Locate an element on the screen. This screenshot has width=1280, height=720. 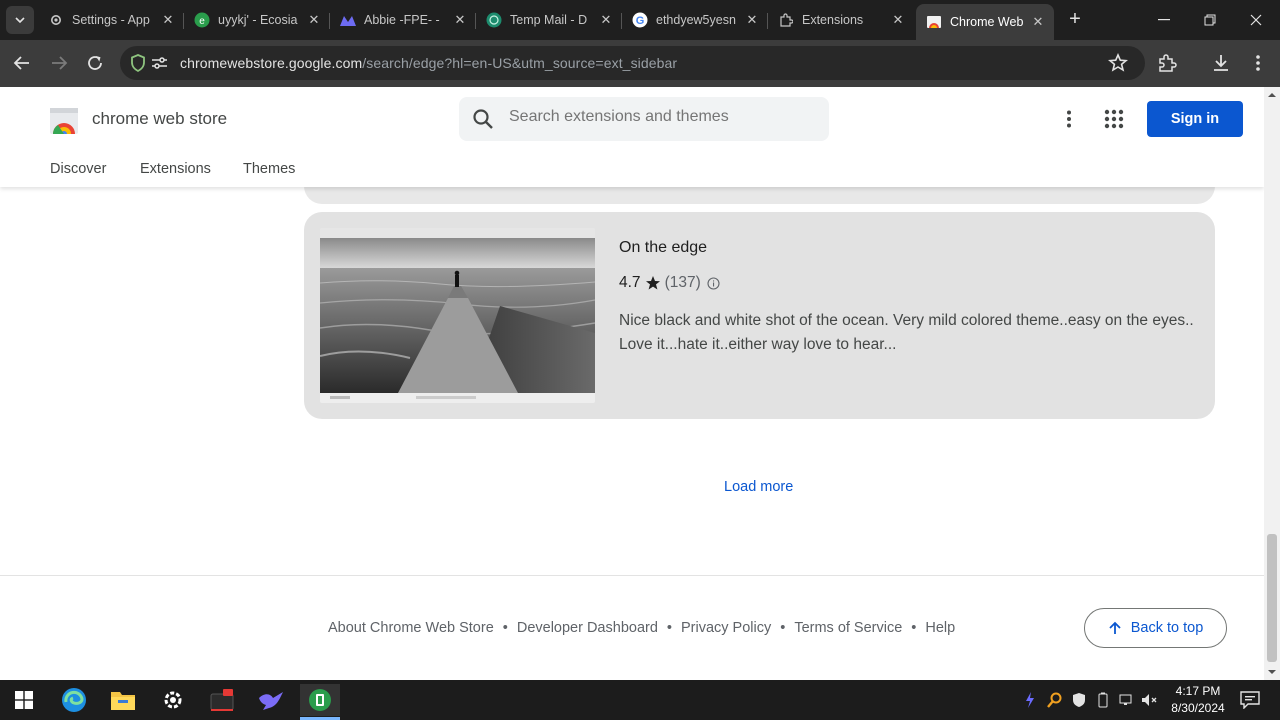
downloads-button is located at coordinates (1221, 63).